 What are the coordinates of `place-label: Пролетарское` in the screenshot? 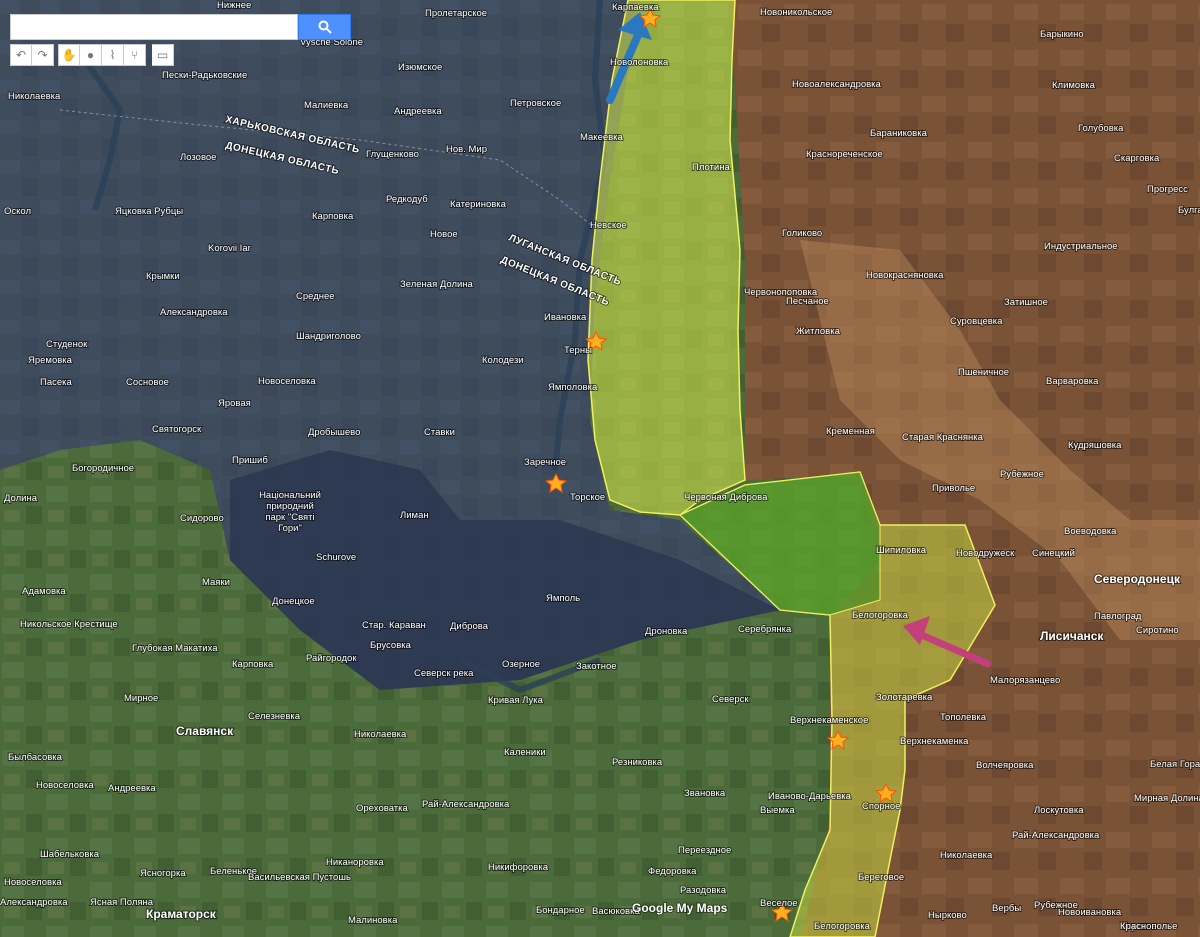 It's located at (456, 13).